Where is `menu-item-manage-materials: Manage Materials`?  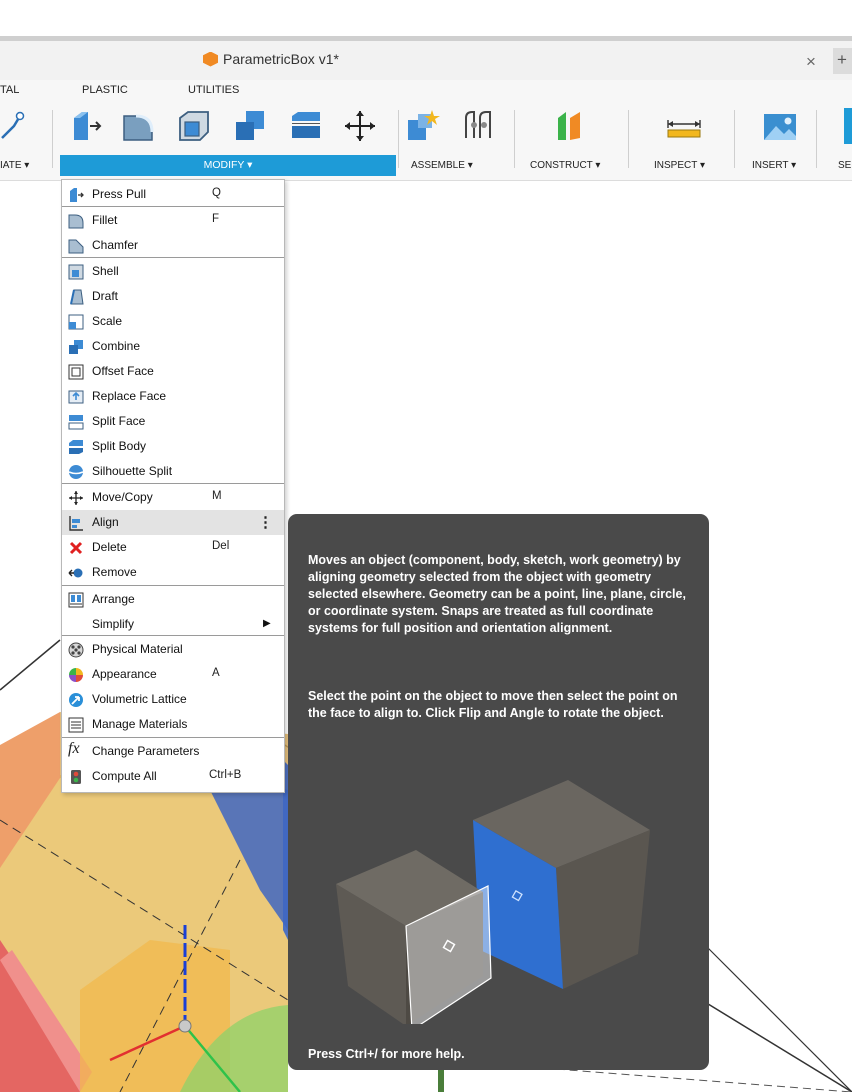 menu-item-manage-materials: Manage Materials is located at coordinates (173, 724).